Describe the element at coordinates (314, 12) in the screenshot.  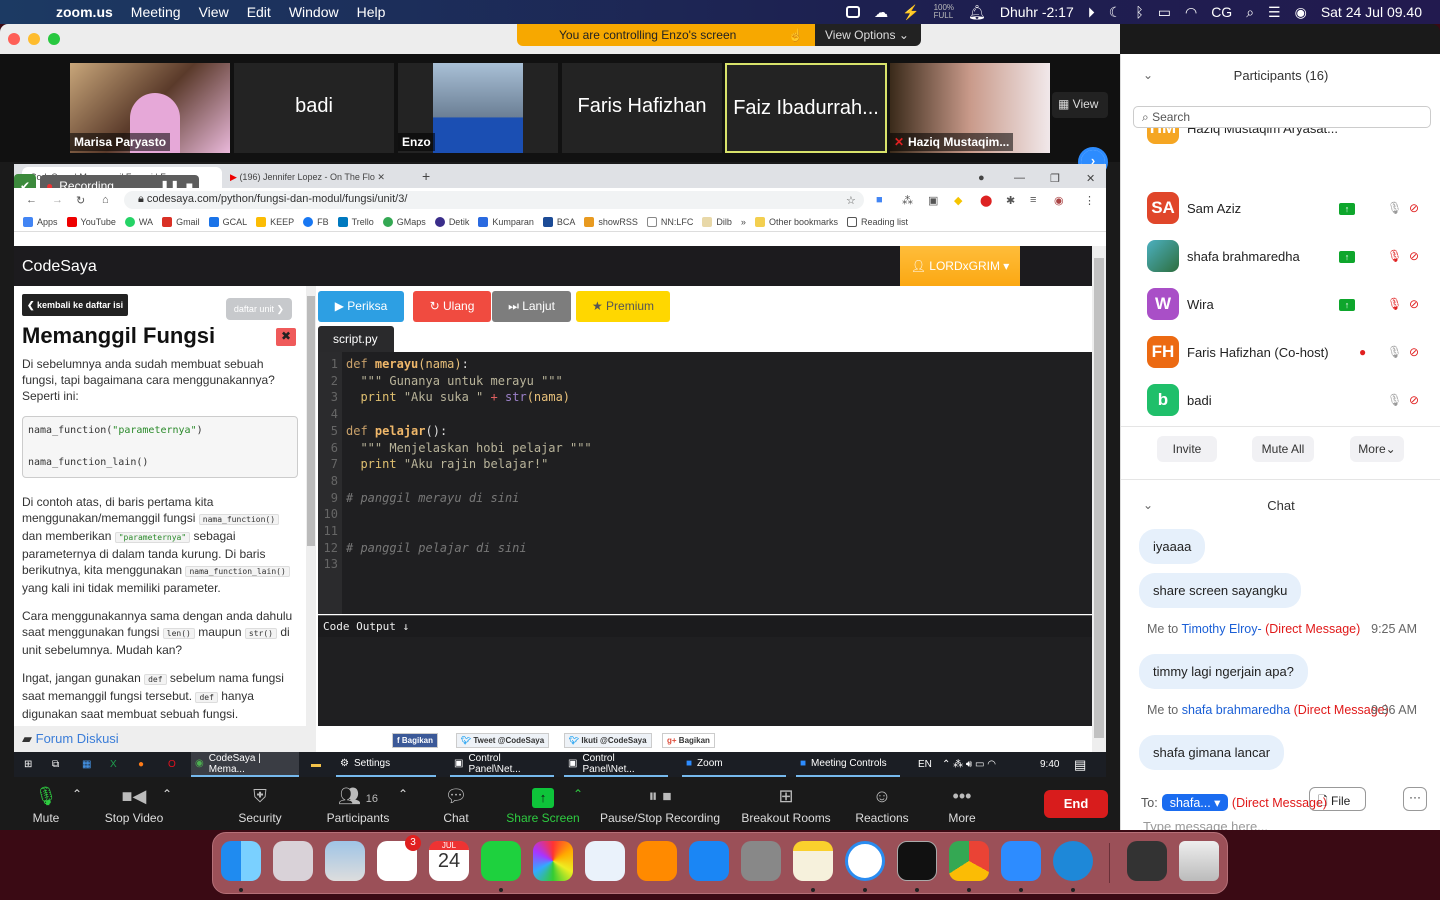
I see `menu-window: Window` at that location.